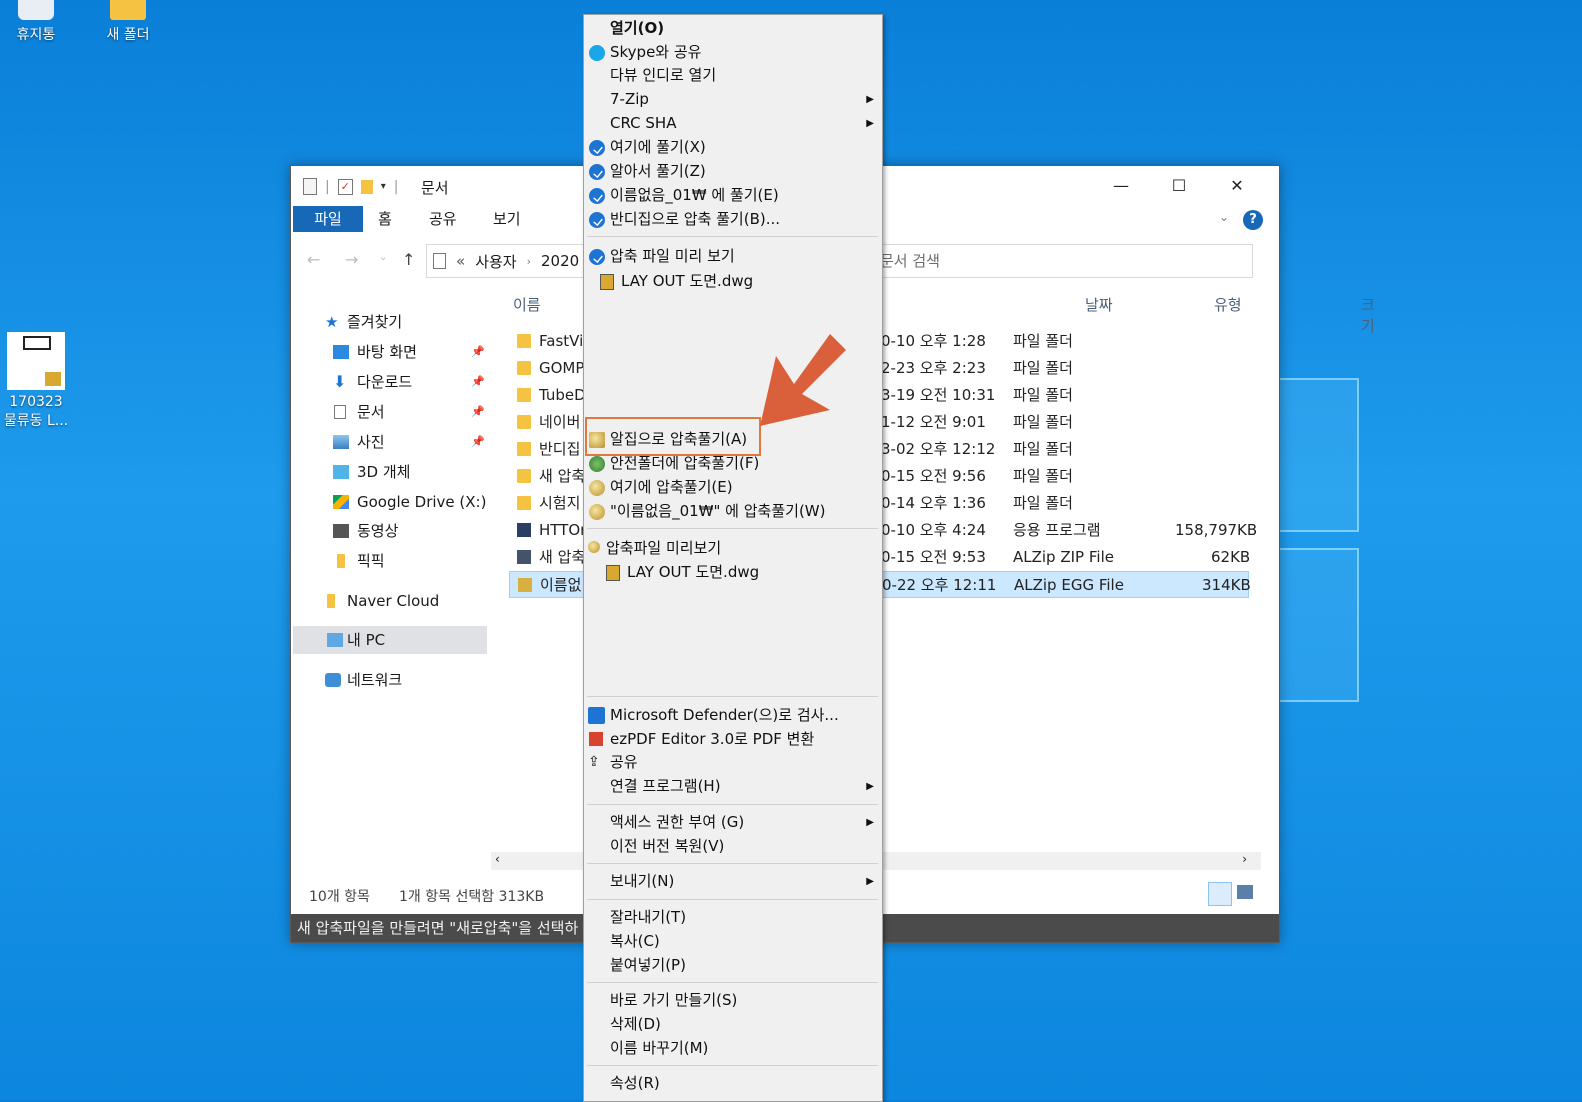 The width and height of the screenshot is (1582, 1102). Describe the element at coordinates (733, 256) in the screenshot. I see `menu-bandizip-preview: 압축 파일 미리 보기` at that location.